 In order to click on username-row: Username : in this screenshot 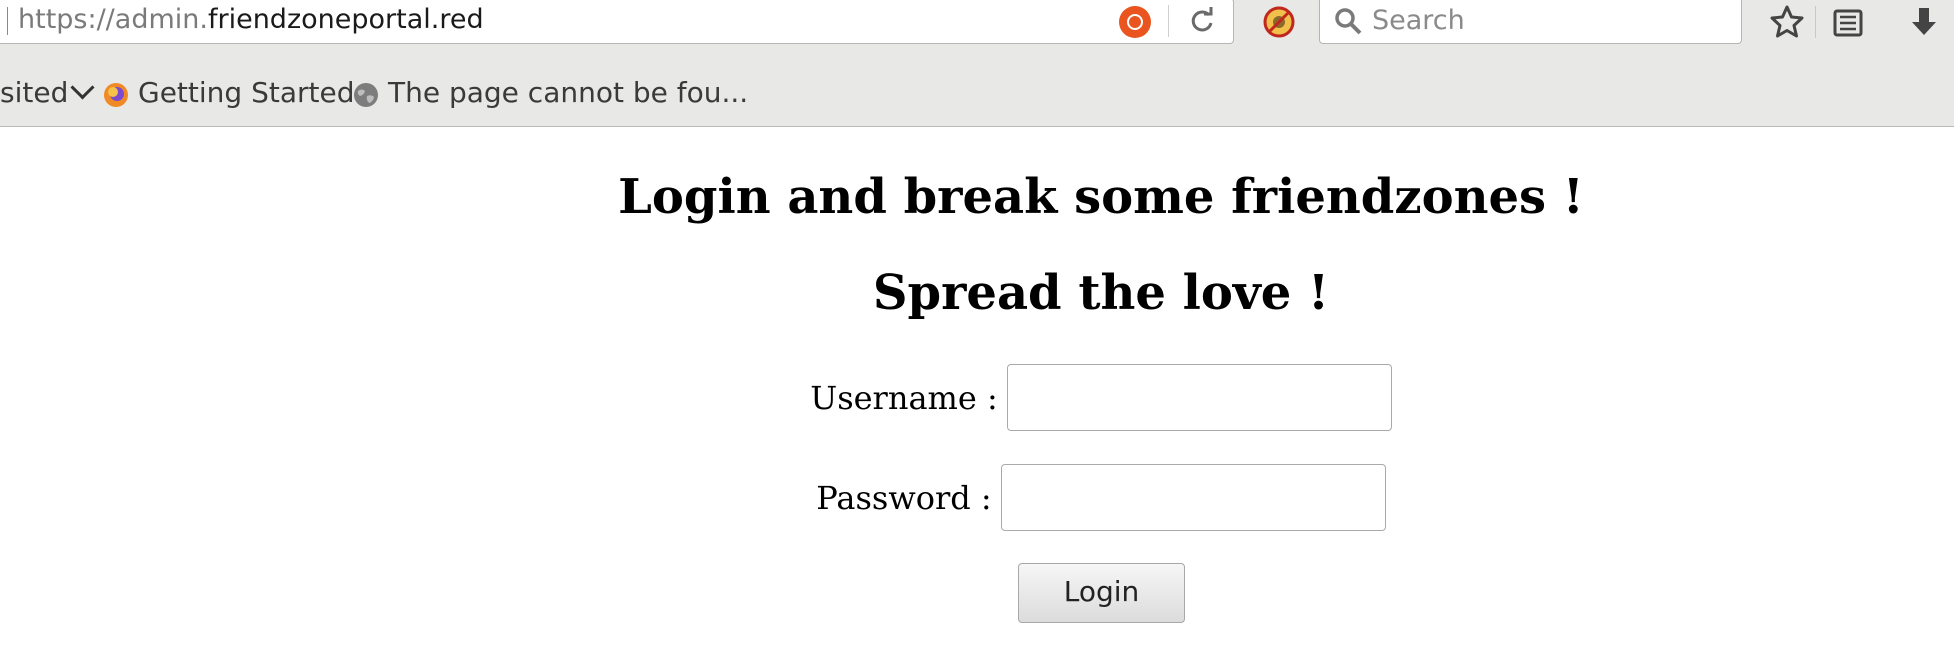, I will do `click(977, 397)`.